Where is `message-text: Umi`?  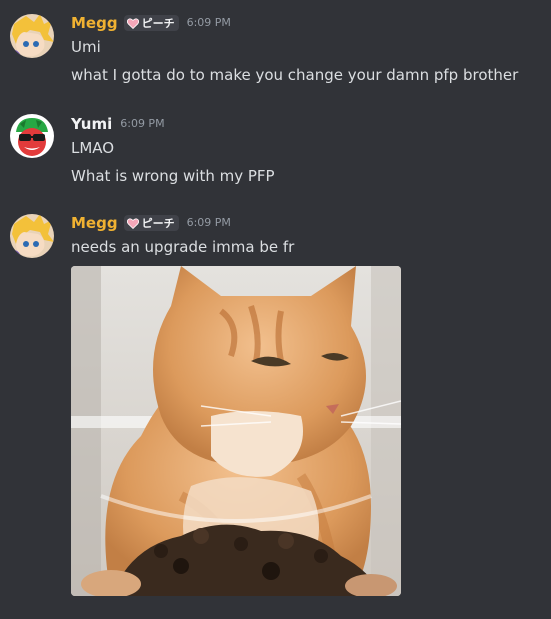
message-text: Umi is located at coordinates (86, 47).